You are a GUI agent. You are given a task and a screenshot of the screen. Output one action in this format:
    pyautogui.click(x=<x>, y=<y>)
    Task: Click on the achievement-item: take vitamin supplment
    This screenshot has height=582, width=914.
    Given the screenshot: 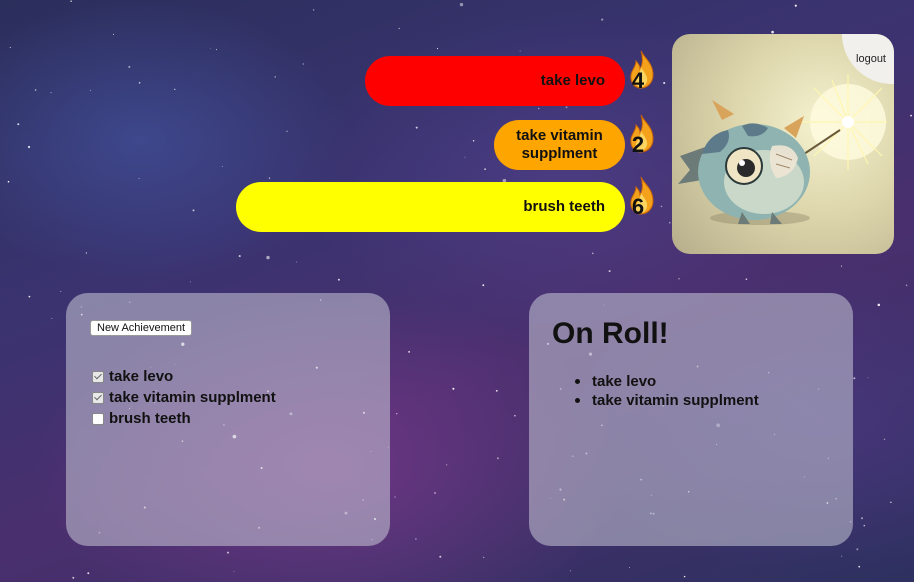 What is the action you would take?
    pyautogui.click(x=184, y=397)
    